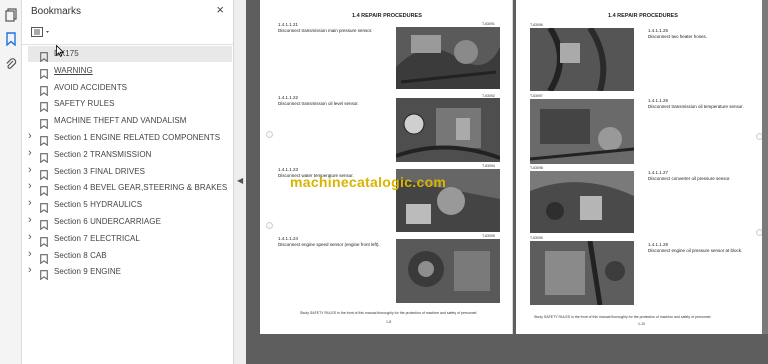 This screenshot has width=768, height=364. I want to click on panel-title: Bookmarks, so click(56, 11).